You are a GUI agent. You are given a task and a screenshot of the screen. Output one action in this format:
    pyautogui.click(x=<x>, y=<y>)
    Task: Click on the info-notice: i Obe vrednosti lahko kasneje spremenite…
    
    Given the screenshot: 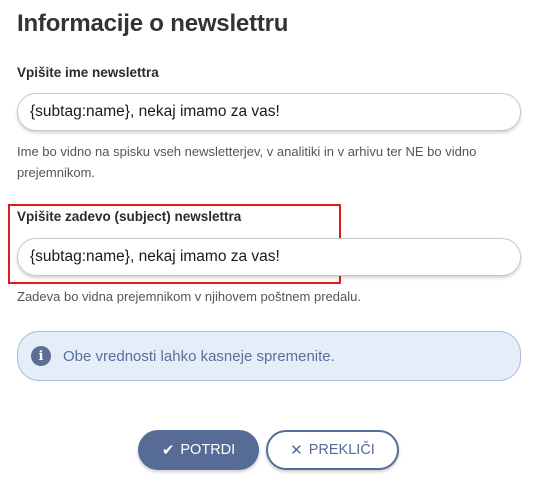 What is the action you would take?
    pyautogui.click(x=269, y=356)
    